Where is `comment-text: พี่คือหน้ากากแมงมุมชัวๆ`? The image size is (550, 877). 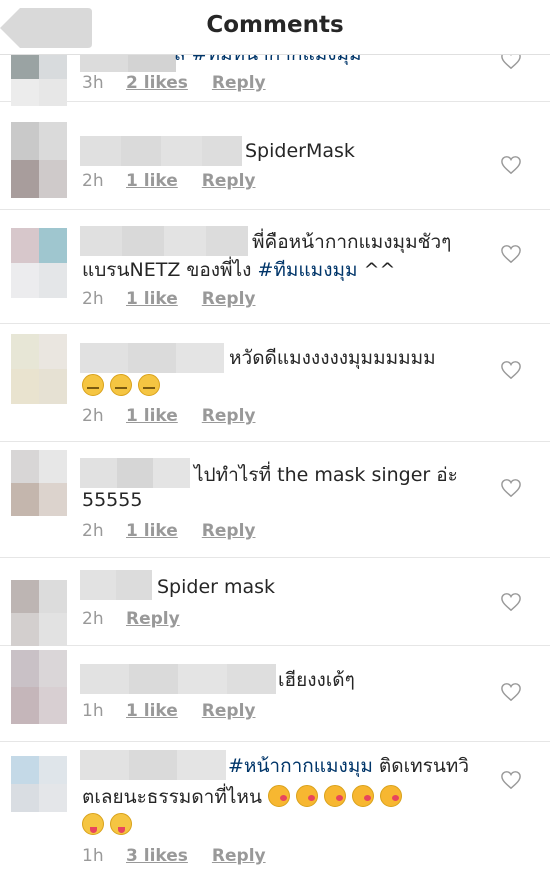
comment-text: พี่คือหน้ากากแมงมุมชัวๆ is located at coordinates (352, 242).